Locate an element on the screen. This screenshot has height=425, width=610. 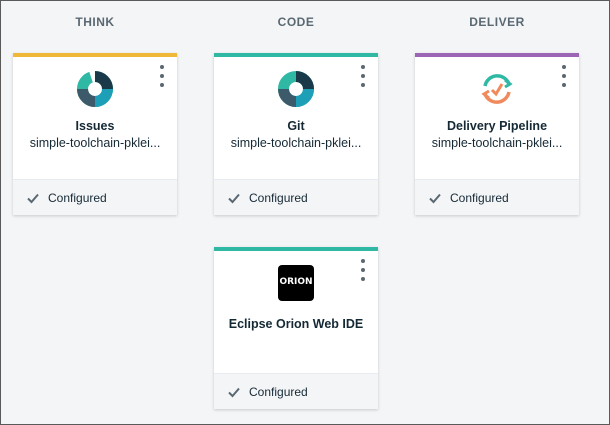
column-header-deliver: DELIVER is located at coordinates (497, 22).